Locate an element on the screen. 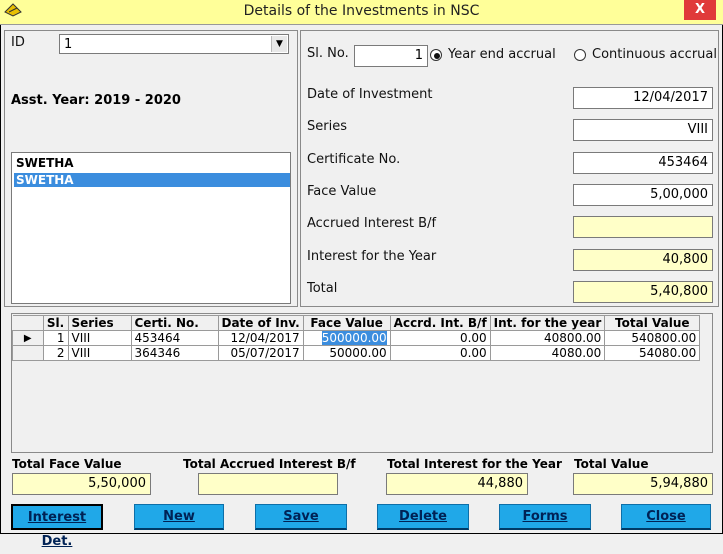 The height and width of the screenshot is (554, 723). assessment-year: Asst. Year: 2019 - 2020 is located at coordinates (96, 100).